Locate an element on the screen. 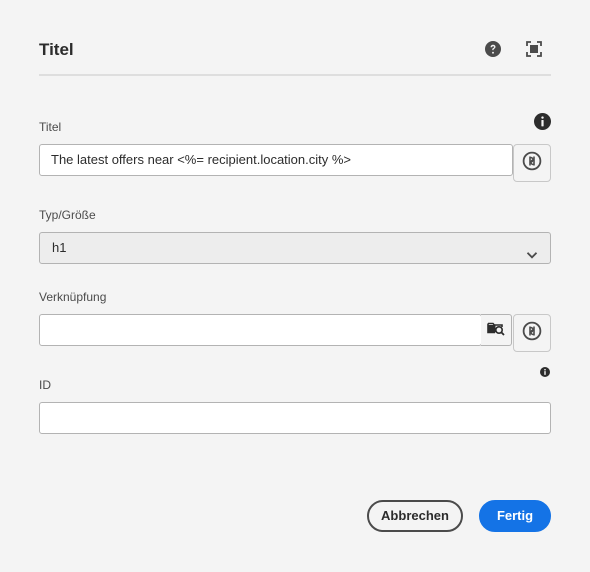  fullscreen-icon is located at coordinates (534, 49).